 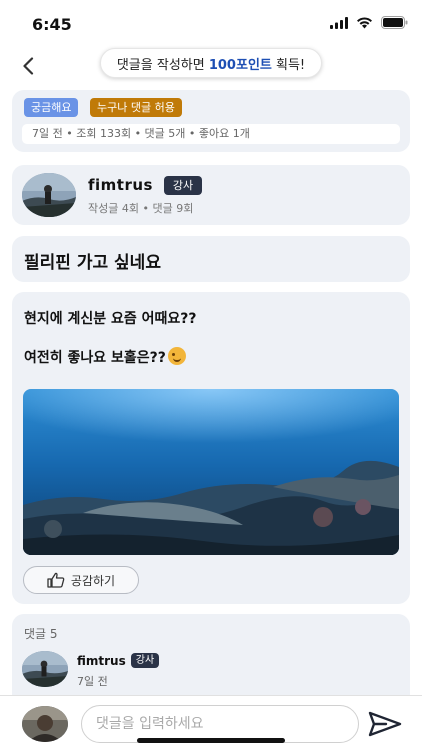 I want to click on promo-highlight: 100포인트, so click(x=240, y=65).